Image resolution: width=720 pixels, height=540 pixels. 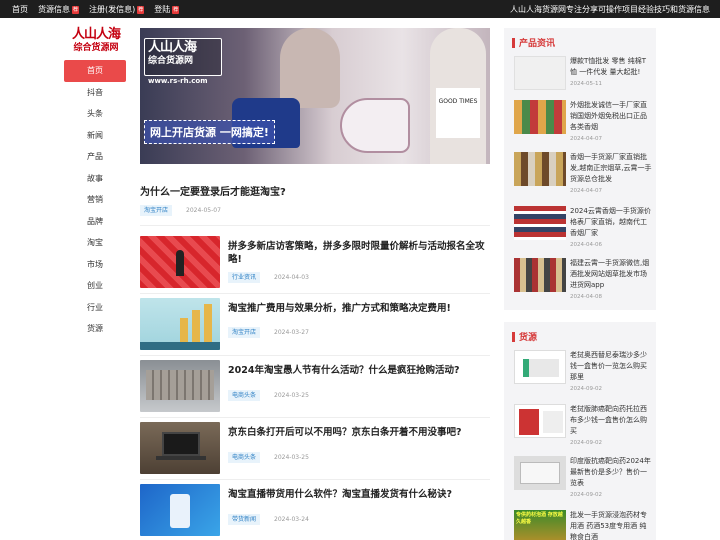 I want to click on banner-model-image, so click(x=310, y=68).